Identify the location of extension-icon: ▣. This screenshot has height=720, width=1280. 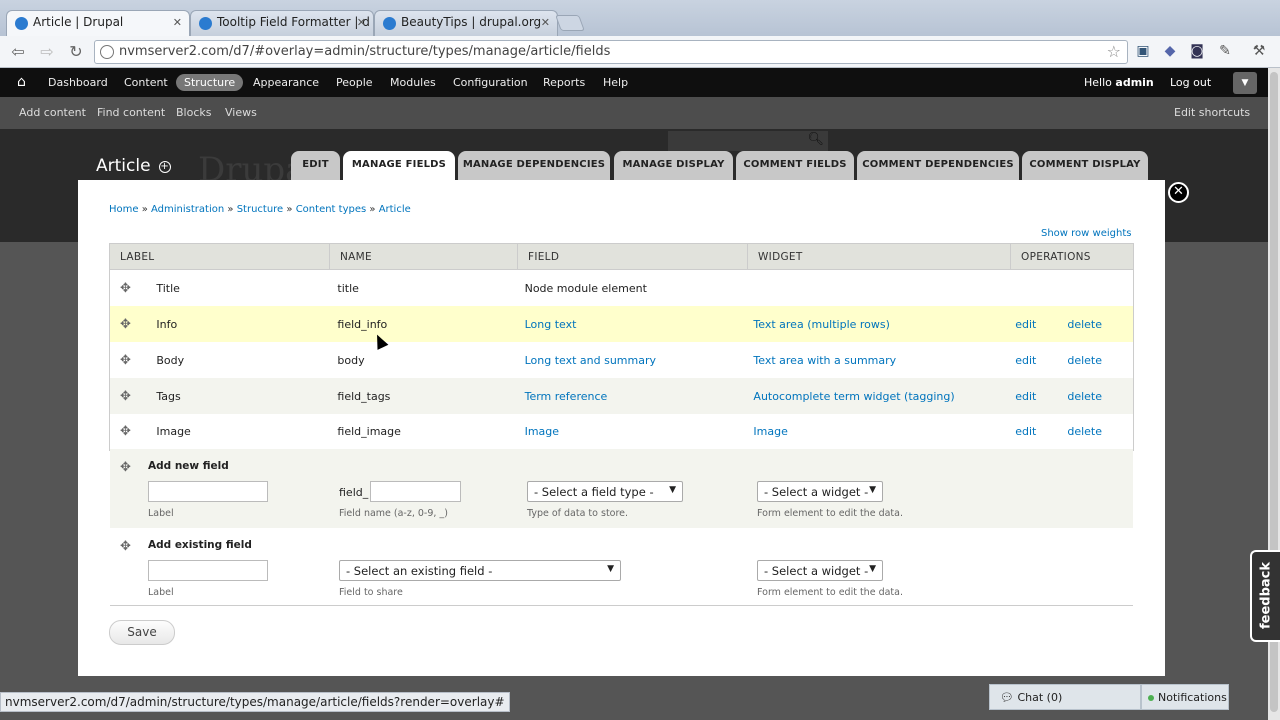
(1143, 51).